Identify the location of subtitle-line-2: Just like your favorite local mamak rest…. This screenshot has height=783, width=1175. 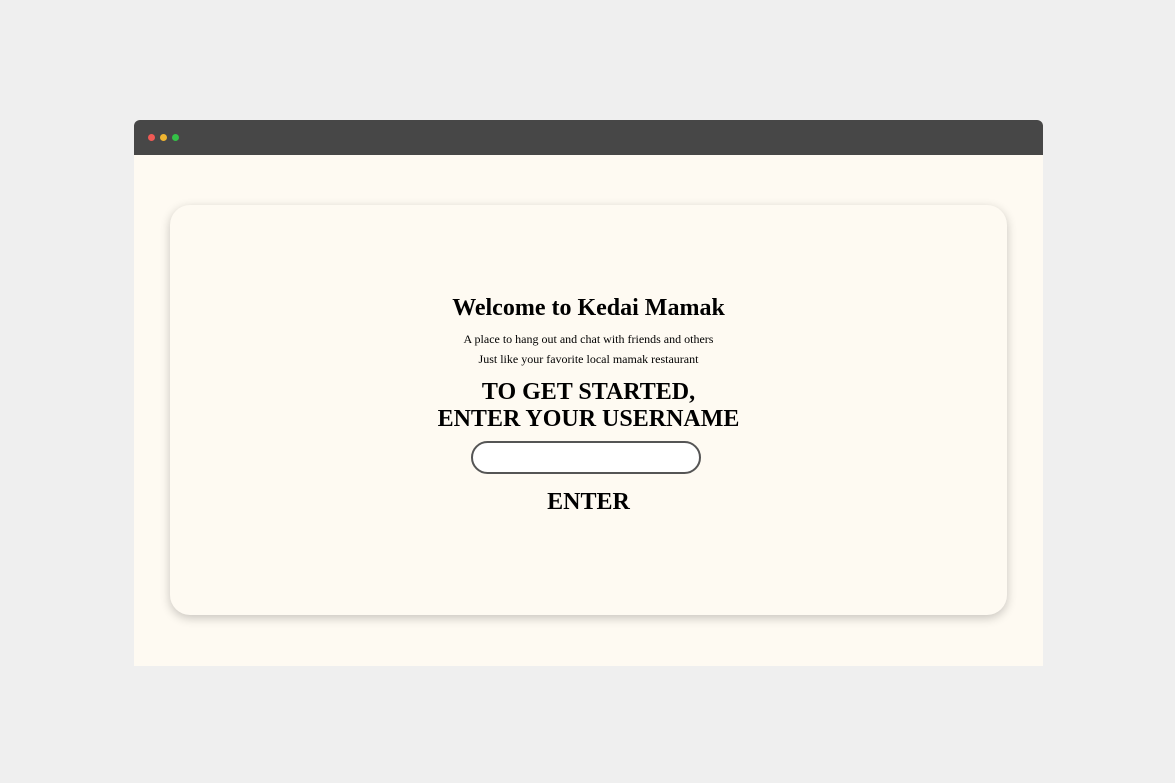
(588, 359).